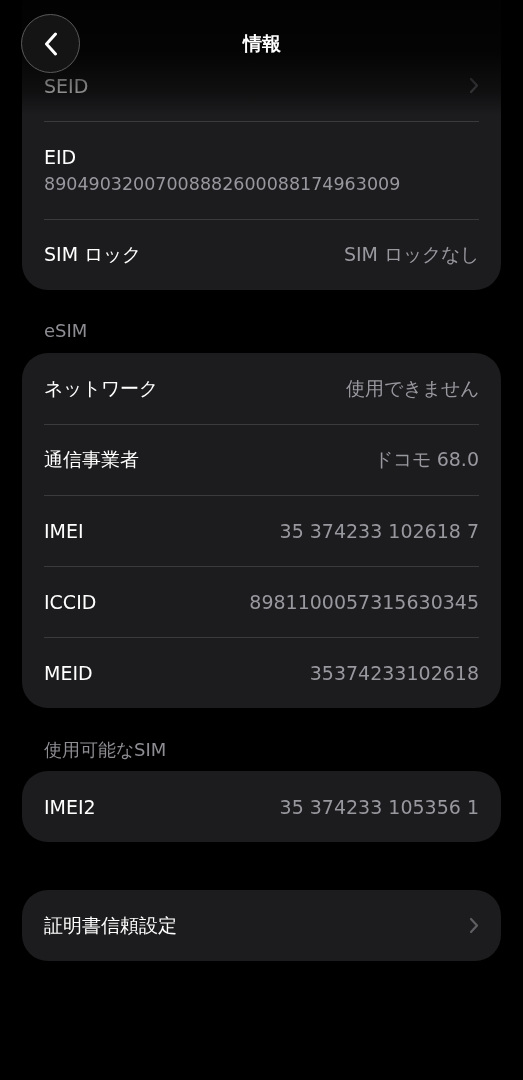 The image size is (523, 1080). Describe the element at coordinates (101, 388) in the screenshot. I see `row-label: ネットワーク` at that location.